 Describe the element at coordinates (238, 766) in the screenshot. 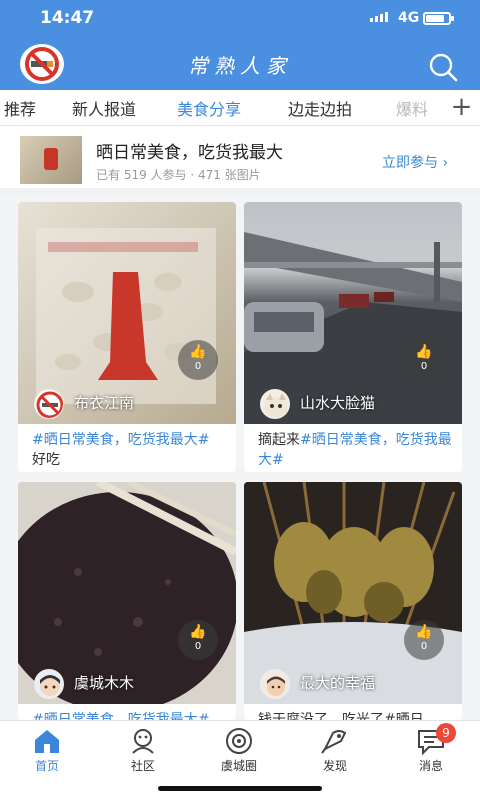

I see `nav-label: 虞城圈` at that location.